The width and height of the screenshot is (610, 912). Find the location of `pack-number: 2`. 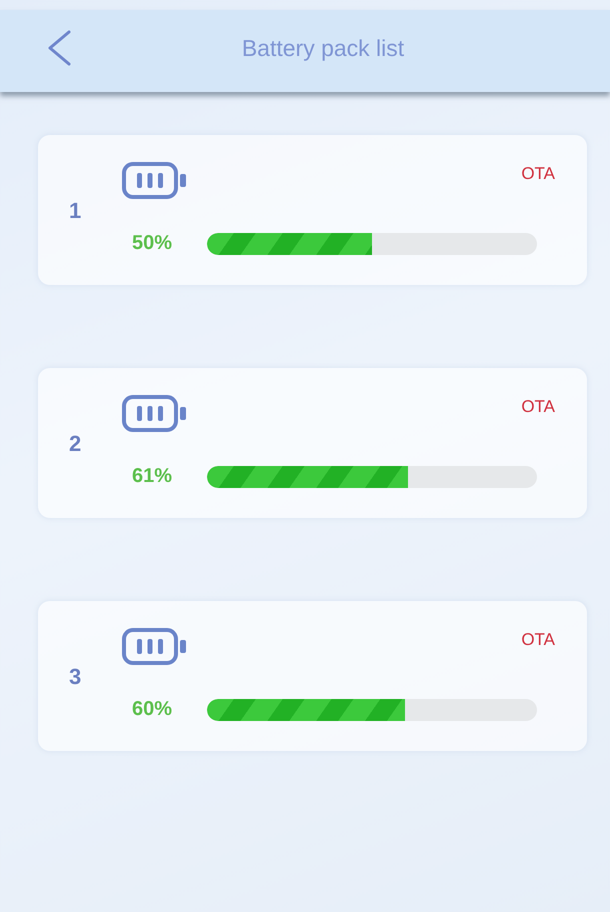

pack-number: 2 is located at coordinates (75, 444).